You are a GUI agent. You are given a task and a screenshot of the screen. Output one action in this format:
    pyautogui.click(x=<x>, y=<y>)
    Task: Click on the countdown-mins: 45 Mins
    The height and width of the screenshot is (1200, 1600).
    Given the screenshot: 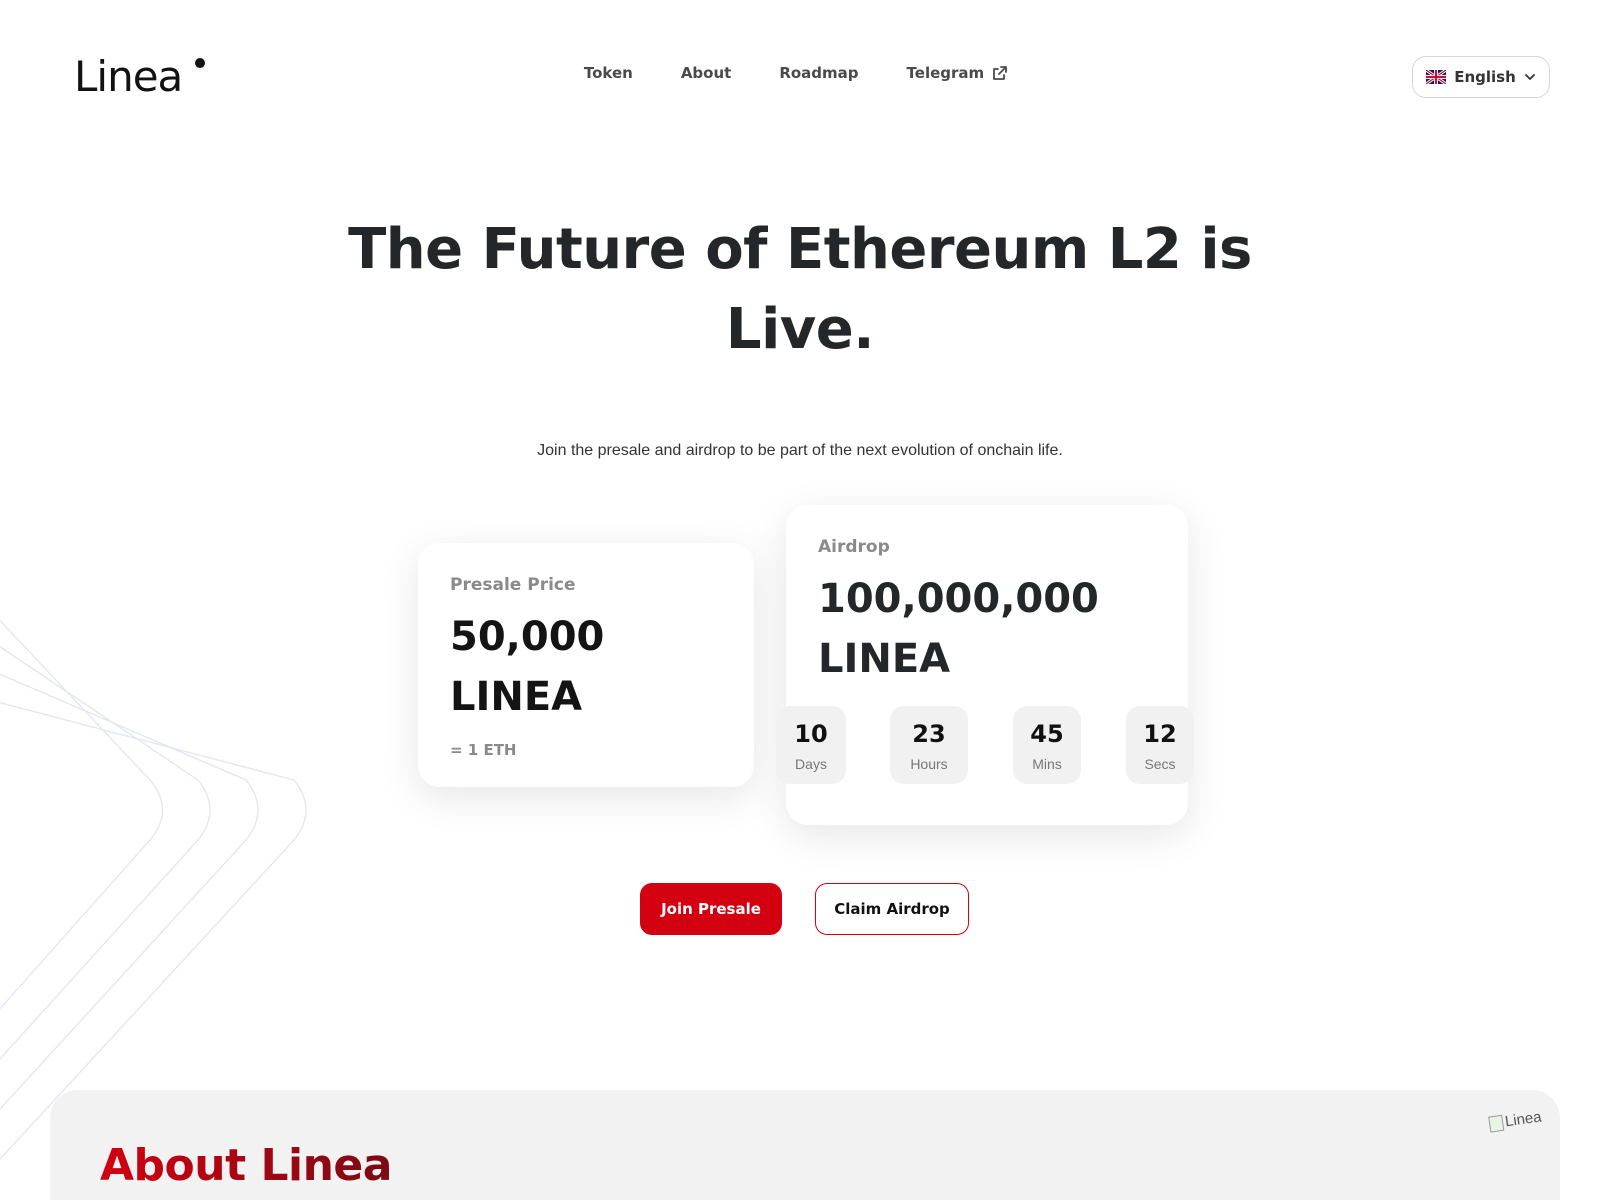 What is the action you would take?
    pyautogui.click(x=1047, y=745)
    